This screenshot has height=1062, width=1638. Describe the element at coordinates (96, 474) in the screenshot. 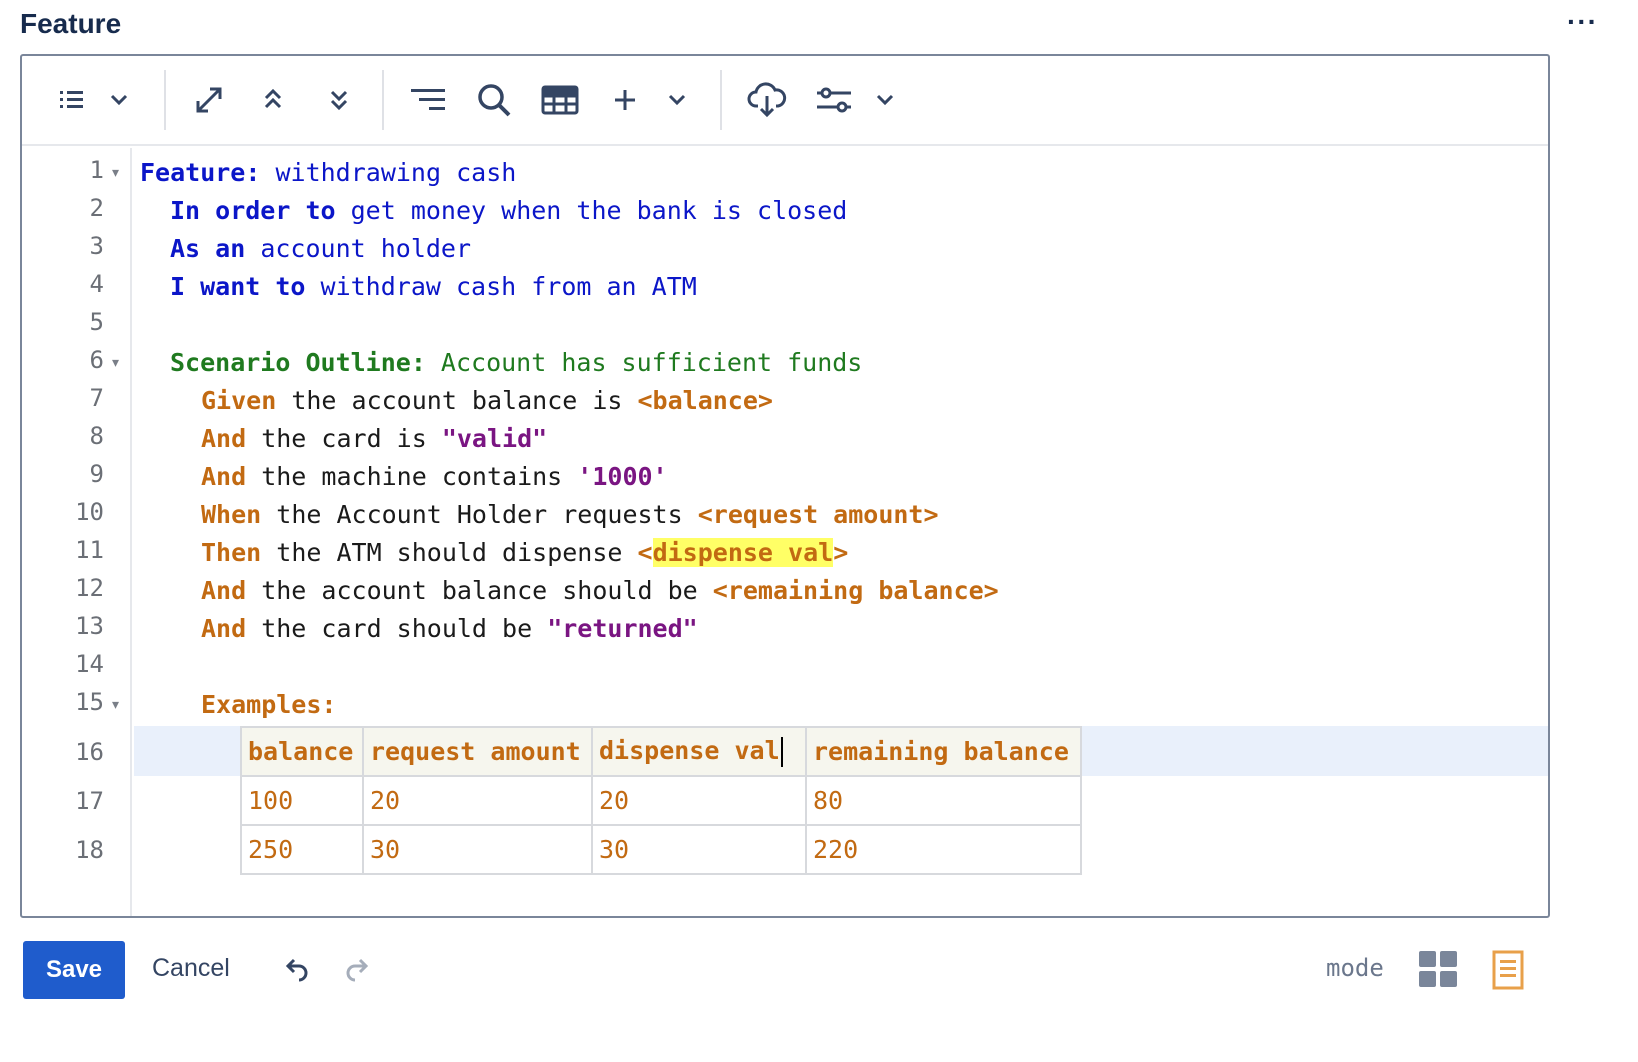

I see `line-number: 9` at that location.